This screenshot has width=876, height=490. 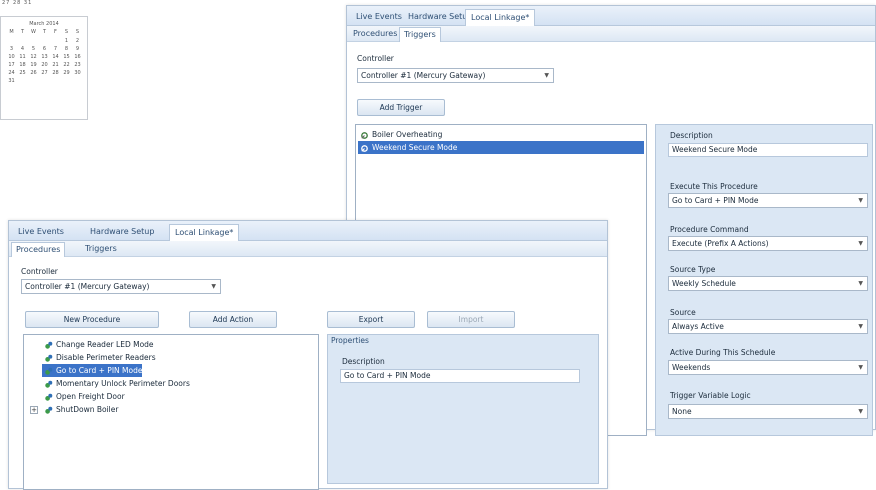 I want to click on calendar-day: 15, so click(x=66, y=57).